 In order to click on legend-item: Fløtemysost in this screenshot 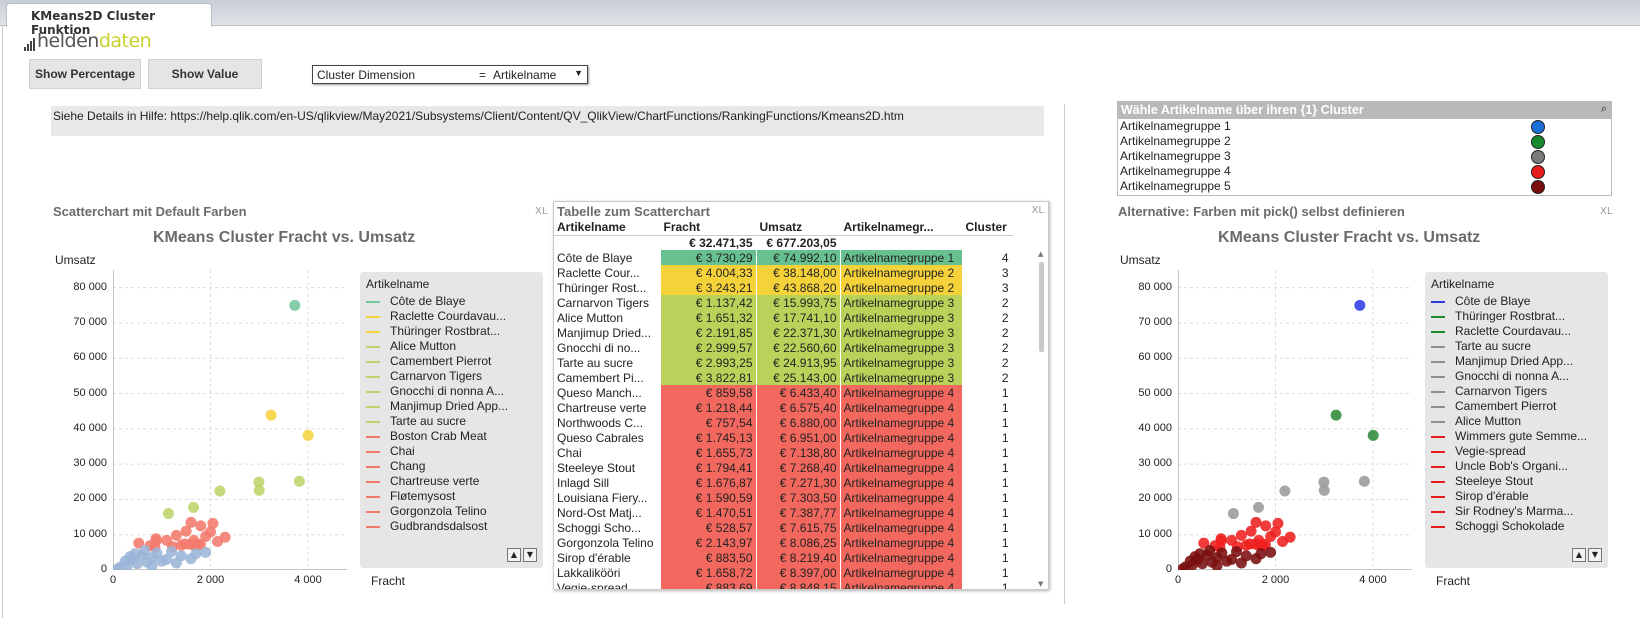, I will do `click(410, 496)`.